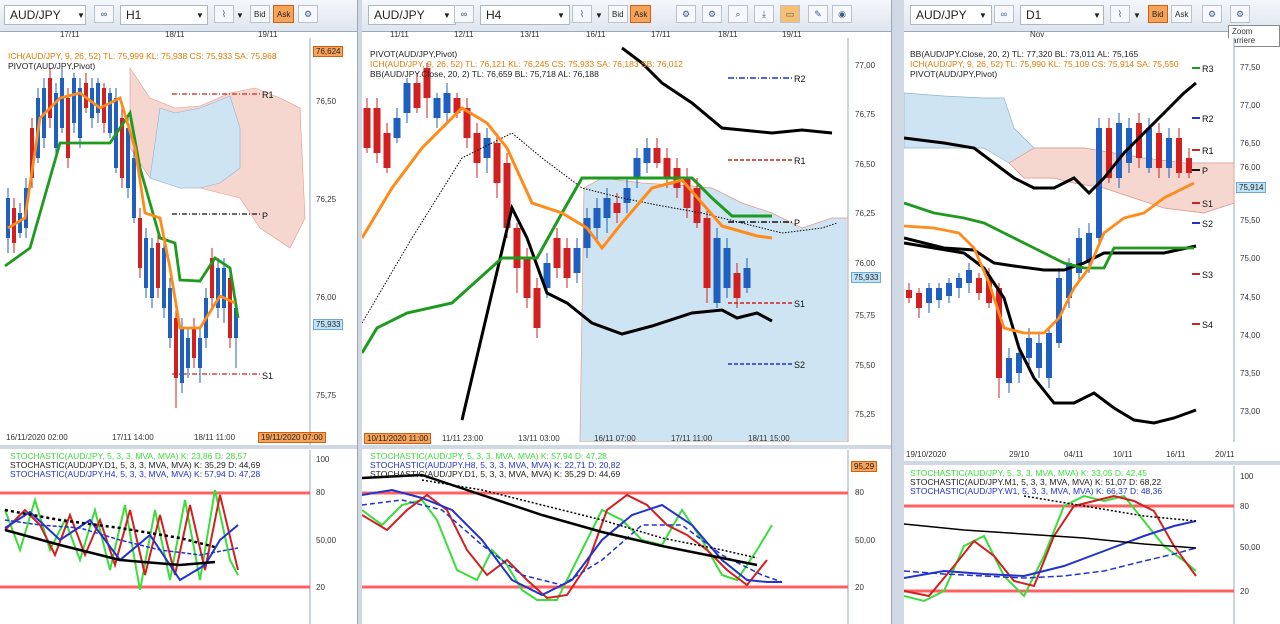 This screenshot has height=624, width=1280. Describe the element at coordinates (738, 14) in the screenshot. I see `magnifier-icon: ⌕` at that location.